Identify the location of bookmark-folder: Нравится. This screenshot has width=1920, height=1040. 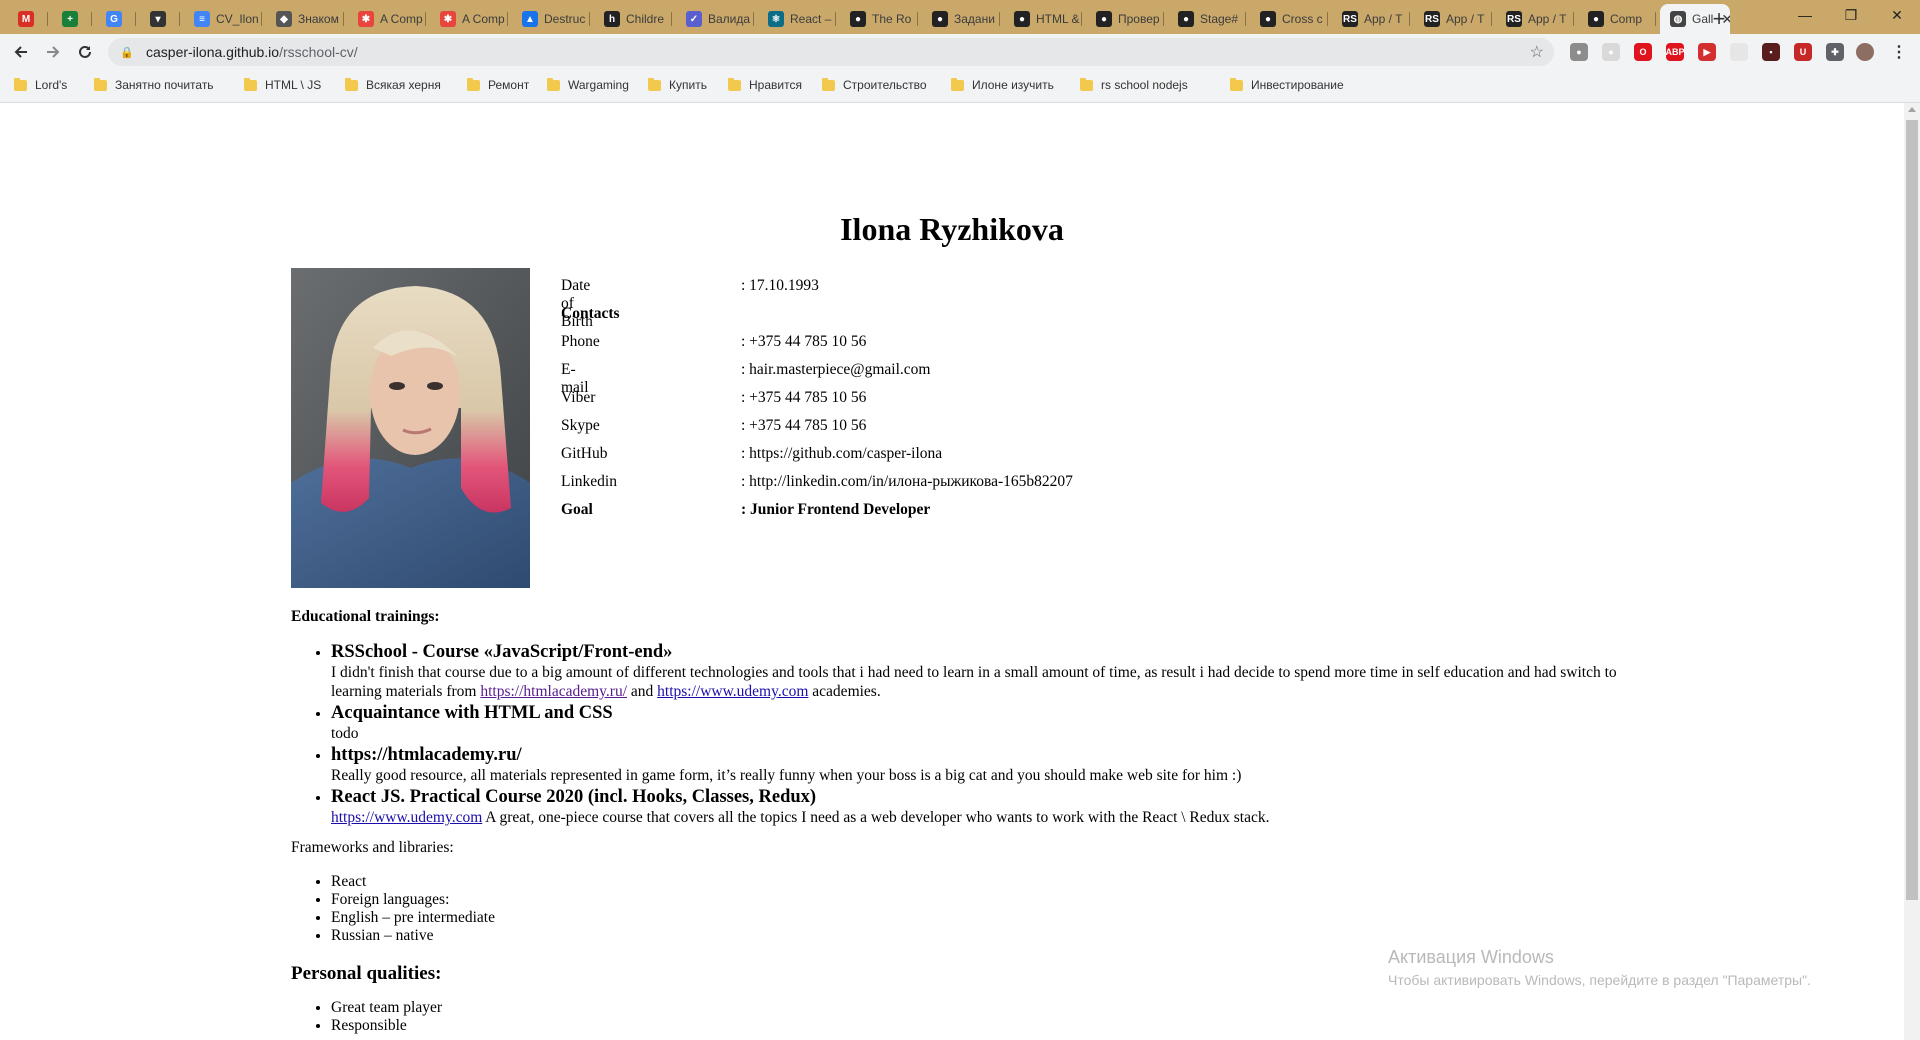
(765, 84).